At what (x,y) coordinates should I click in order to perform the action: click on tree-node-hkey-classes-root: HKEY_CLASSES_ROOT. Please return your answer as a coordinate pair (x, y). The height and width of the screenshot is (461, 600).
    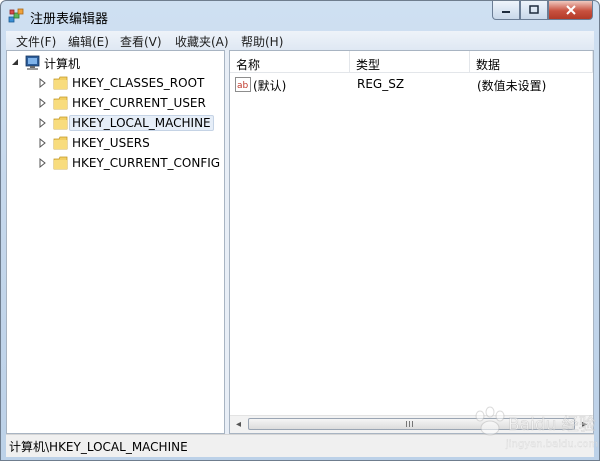
    Looking at the image, I should click on (123, 83).